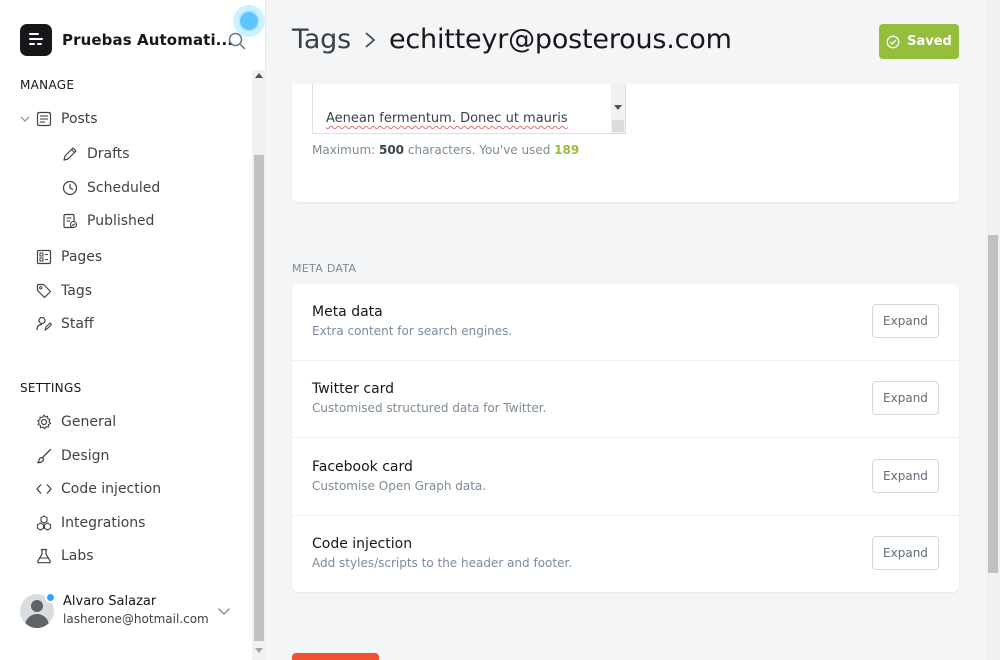 Image resolution: width=1000 pixels, height=660 pixels. I want to click on sidebar-item-label: Posts, so click(79, 119).